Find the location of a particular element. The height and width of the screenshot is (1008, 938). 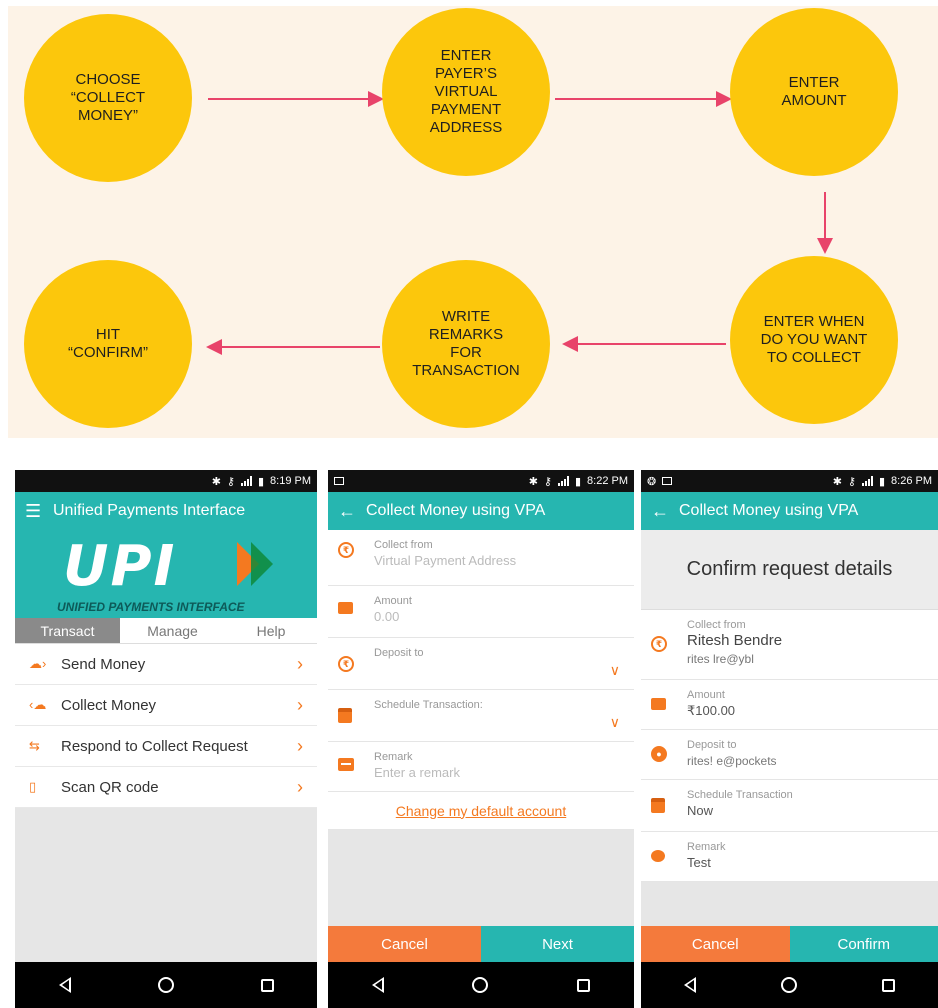

schedule-detail: Schedule Transaction Now is located at coordinates (789, 806).